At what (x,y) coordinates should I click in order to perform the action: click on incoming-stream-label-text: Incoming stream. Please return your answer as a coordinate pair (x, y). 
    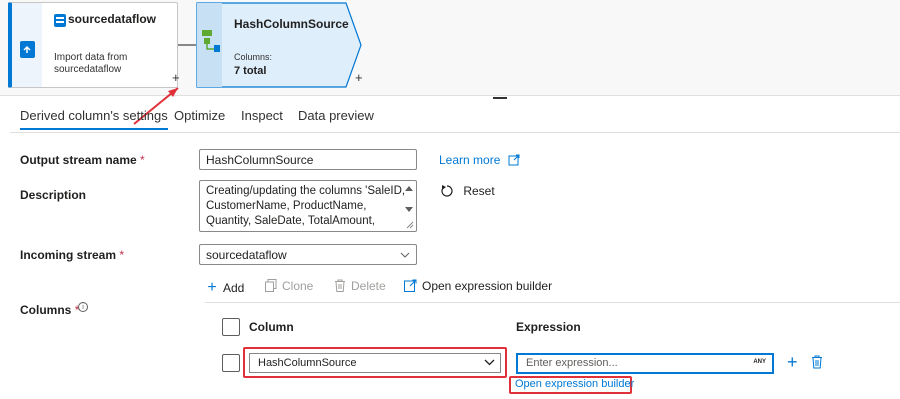
    Looking at the image, I should click on (68, 255).